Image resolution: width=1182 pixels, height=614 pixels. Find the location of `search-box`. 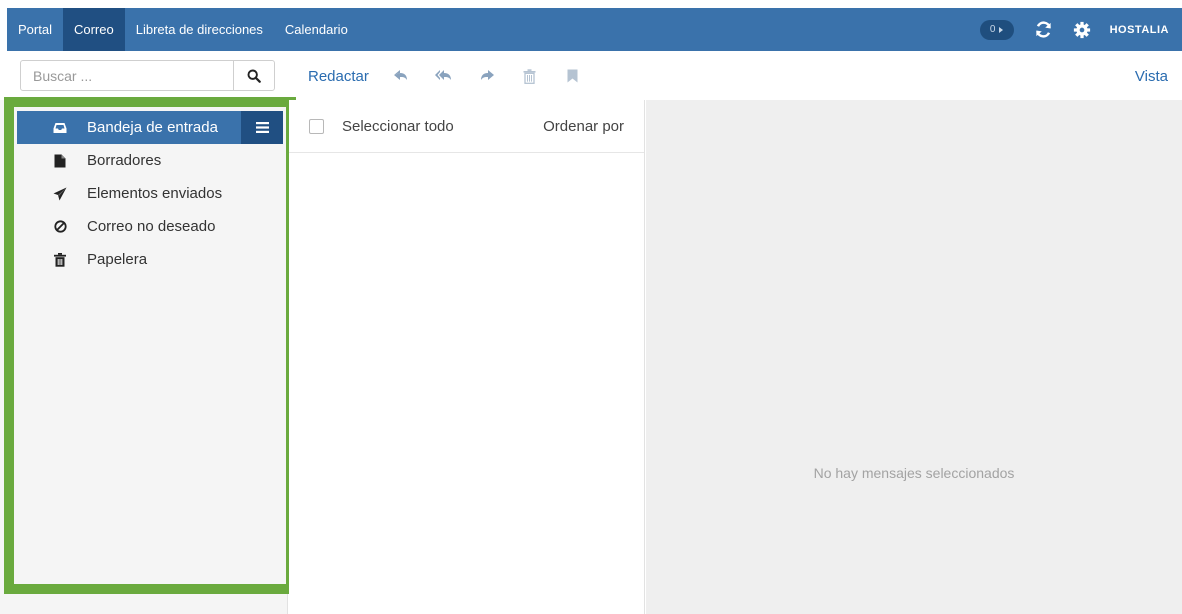

search-box is located at coordinates (147, 75).